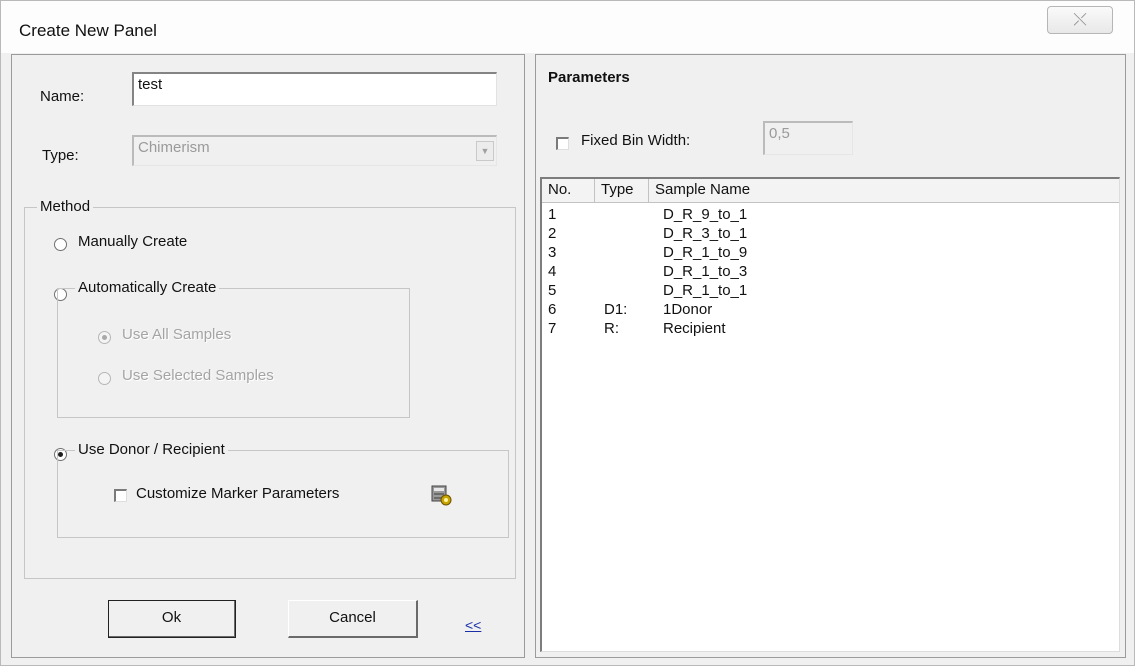 This screenshot has width=1135, height=666. What do you see at coordinates (314, 150) in the screenshot?
I see `type-select: Chimerism ▼` at bounding box center [314, 150].